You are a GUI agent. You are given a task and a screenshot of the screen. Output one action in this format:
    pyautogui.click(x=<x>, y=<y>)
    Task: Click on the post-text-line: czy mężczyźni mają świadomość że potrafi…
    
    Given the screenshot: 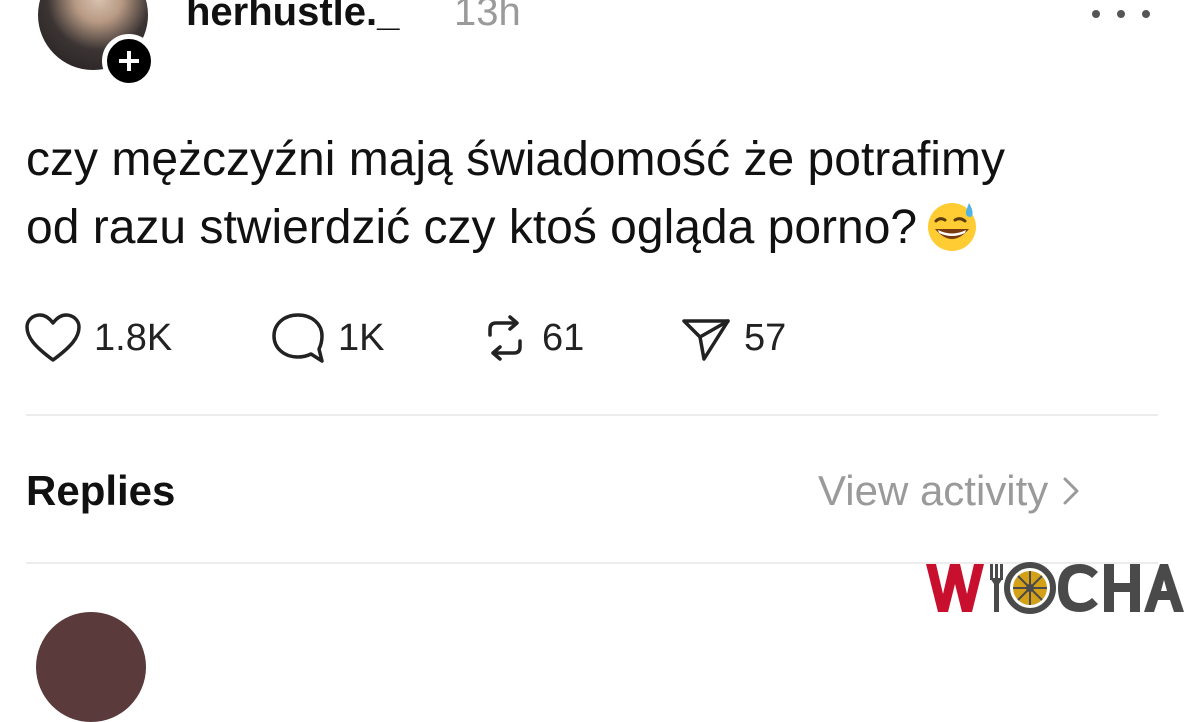 What is the action you would take?
    pyautogui.click(x=515, y=159)
    